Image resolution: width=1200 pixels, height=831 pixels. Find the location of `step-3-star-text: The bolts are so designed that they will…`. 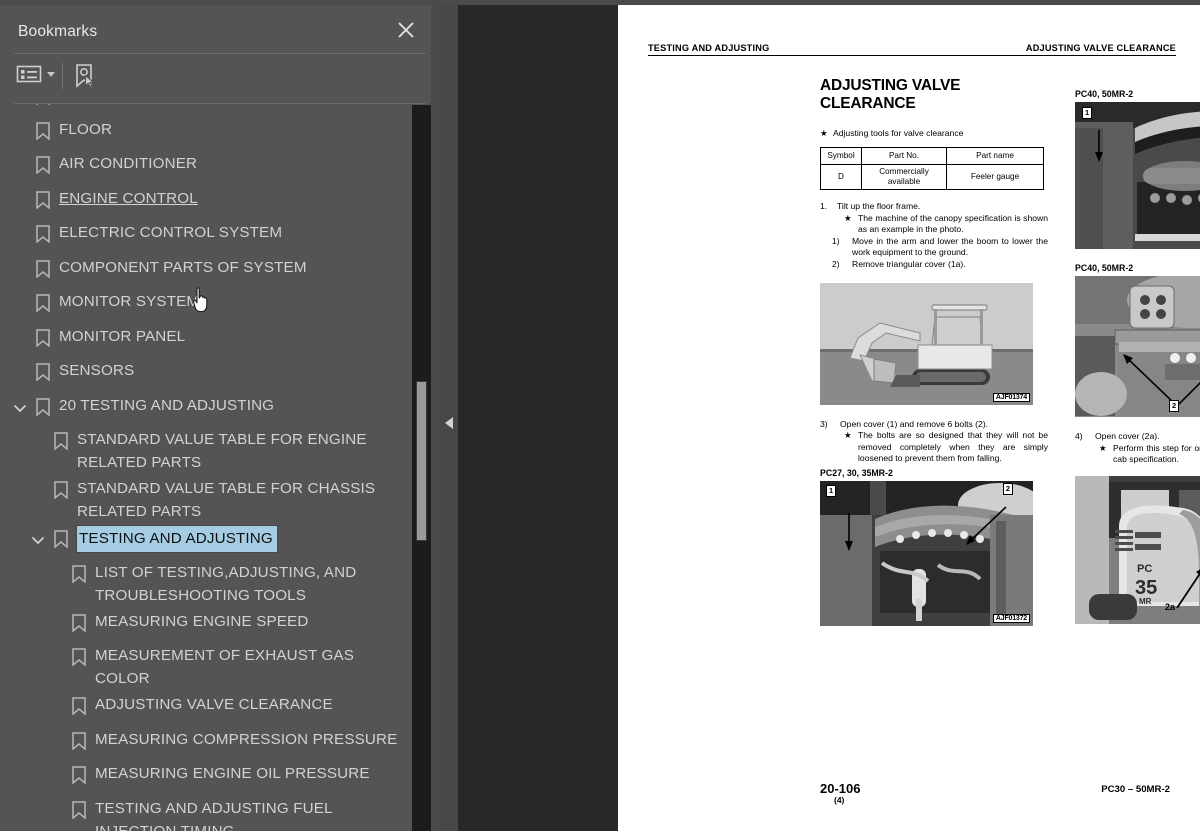

step-3-star-text: The bolts are so designed that they will… is located at coordinates (953, 447).